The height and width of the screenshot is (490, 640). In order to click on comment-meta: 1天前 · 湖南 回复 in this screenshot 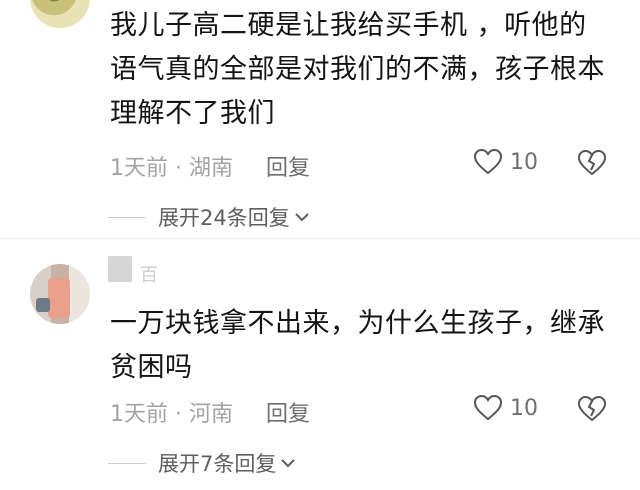, I will do `click(210, 166)`.